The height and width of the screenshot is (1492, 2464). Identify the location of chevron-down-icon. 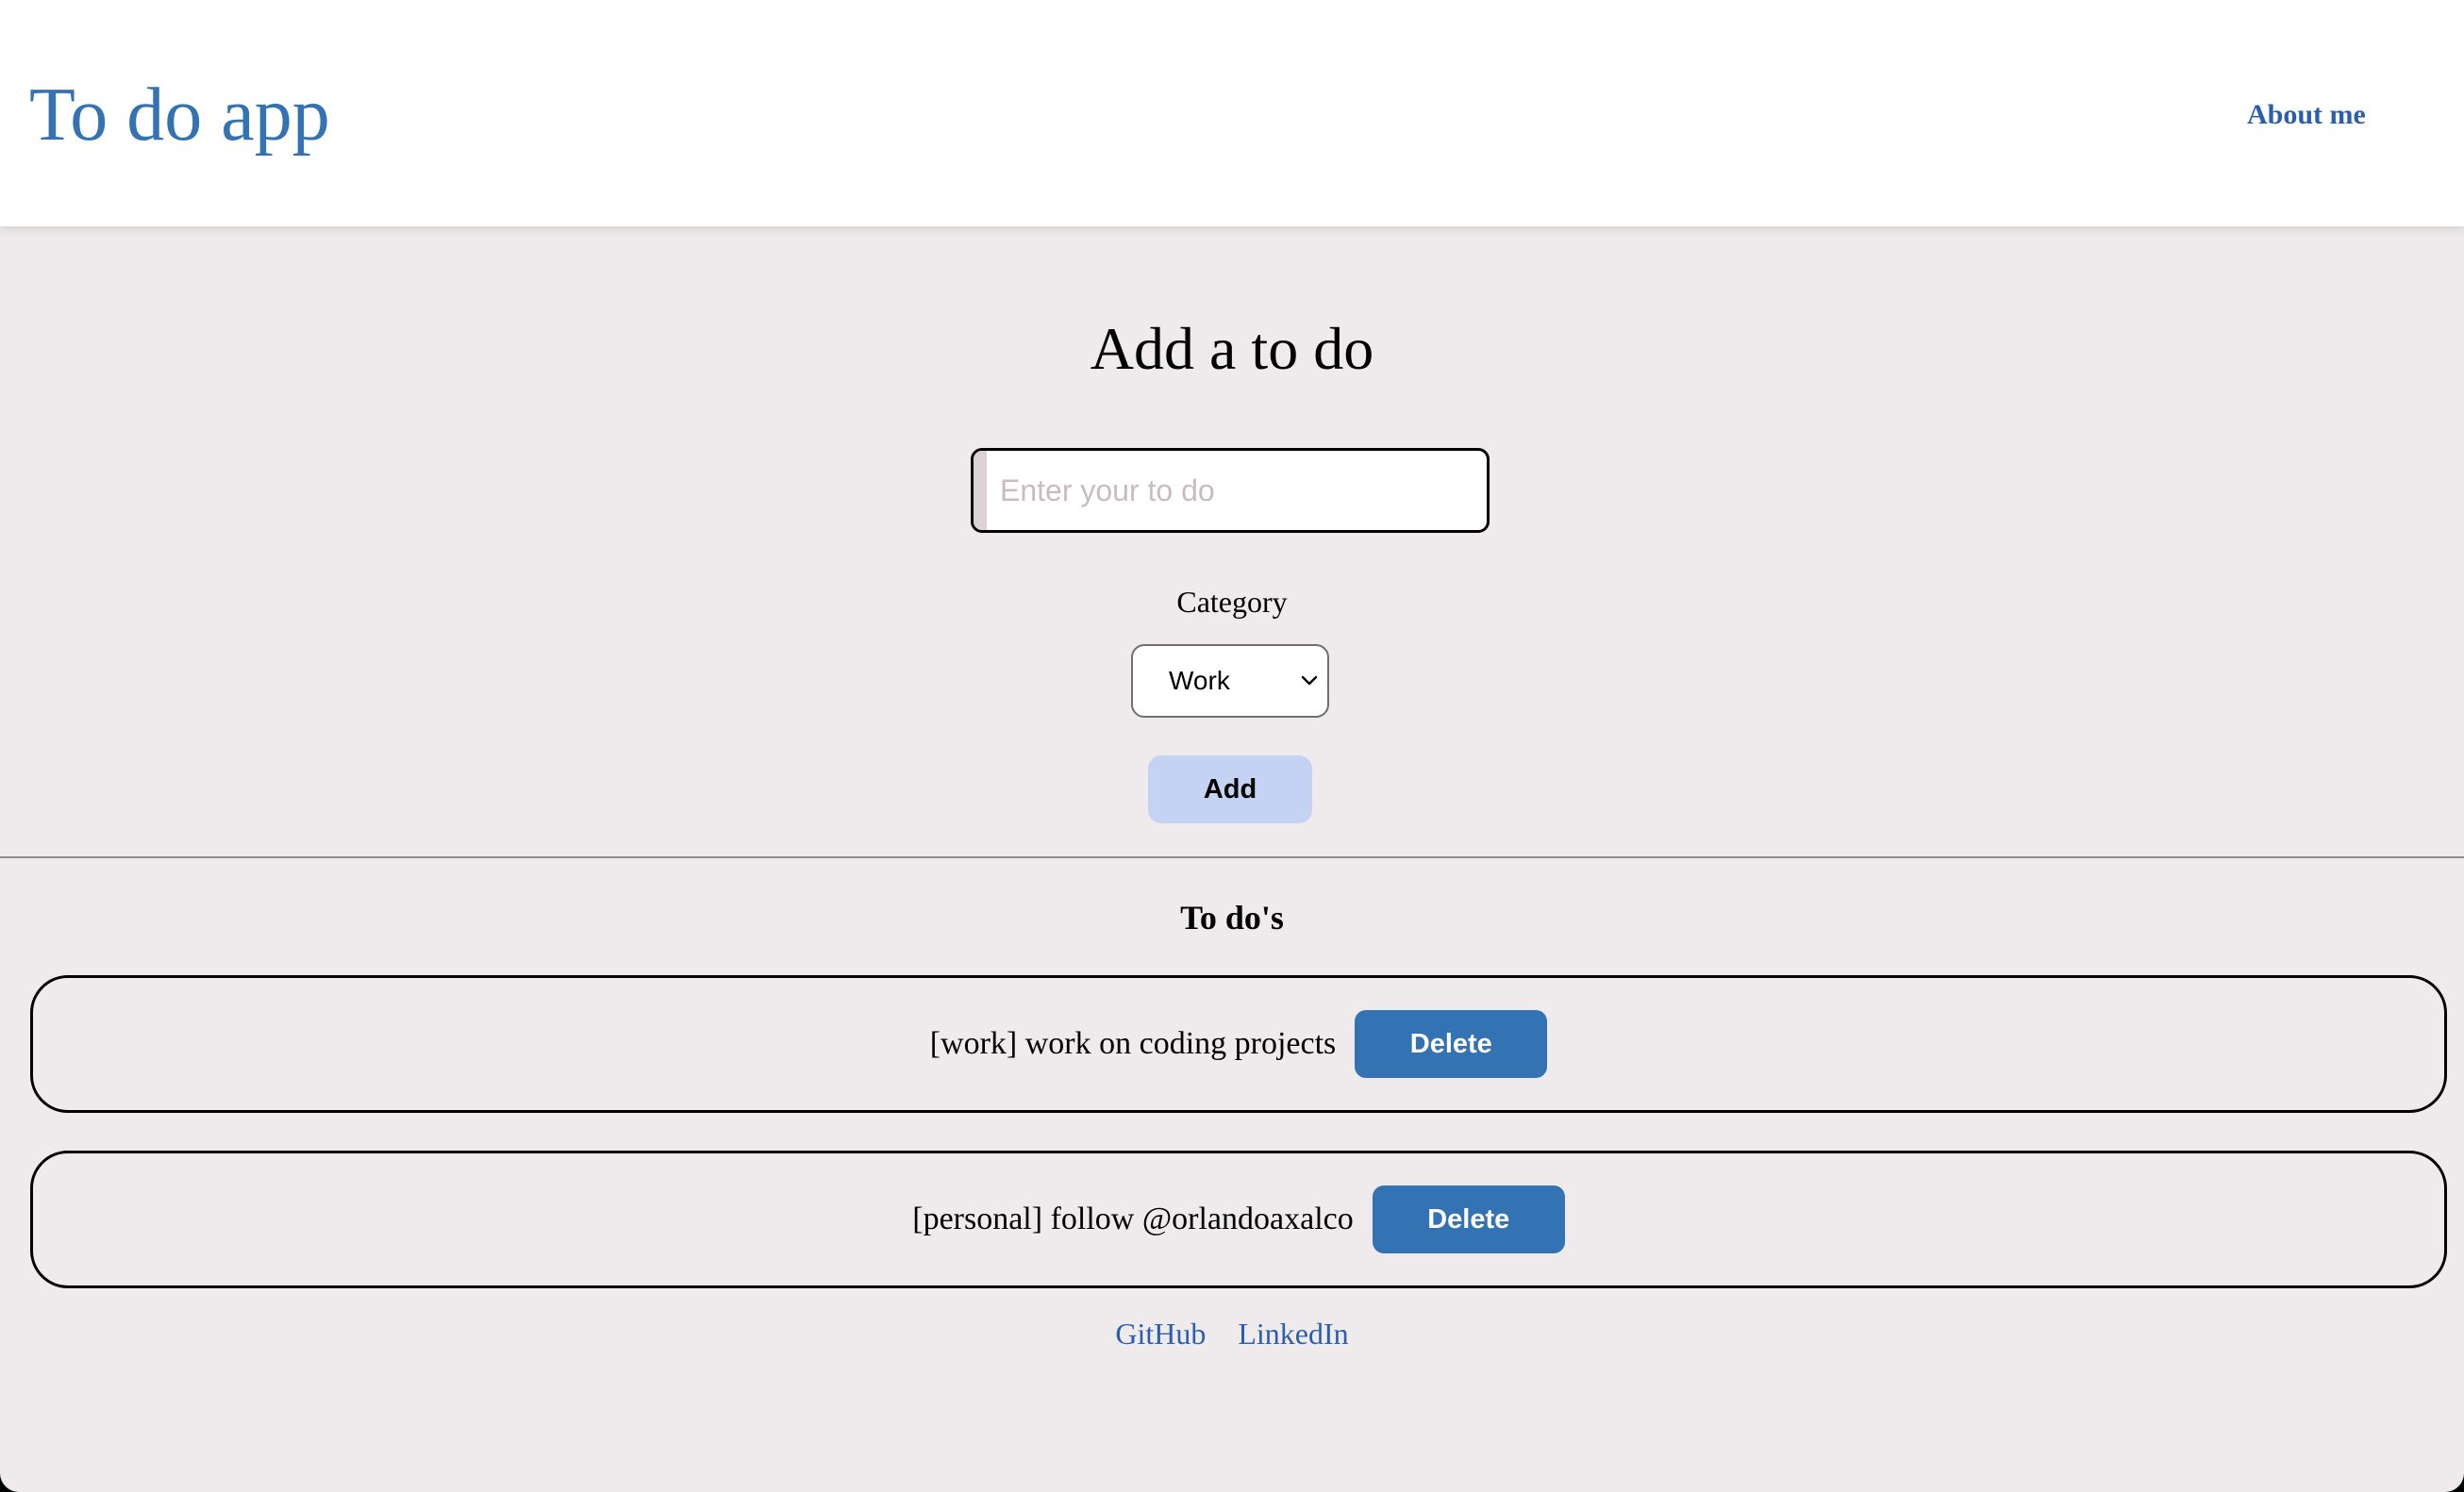
(1310, 680).